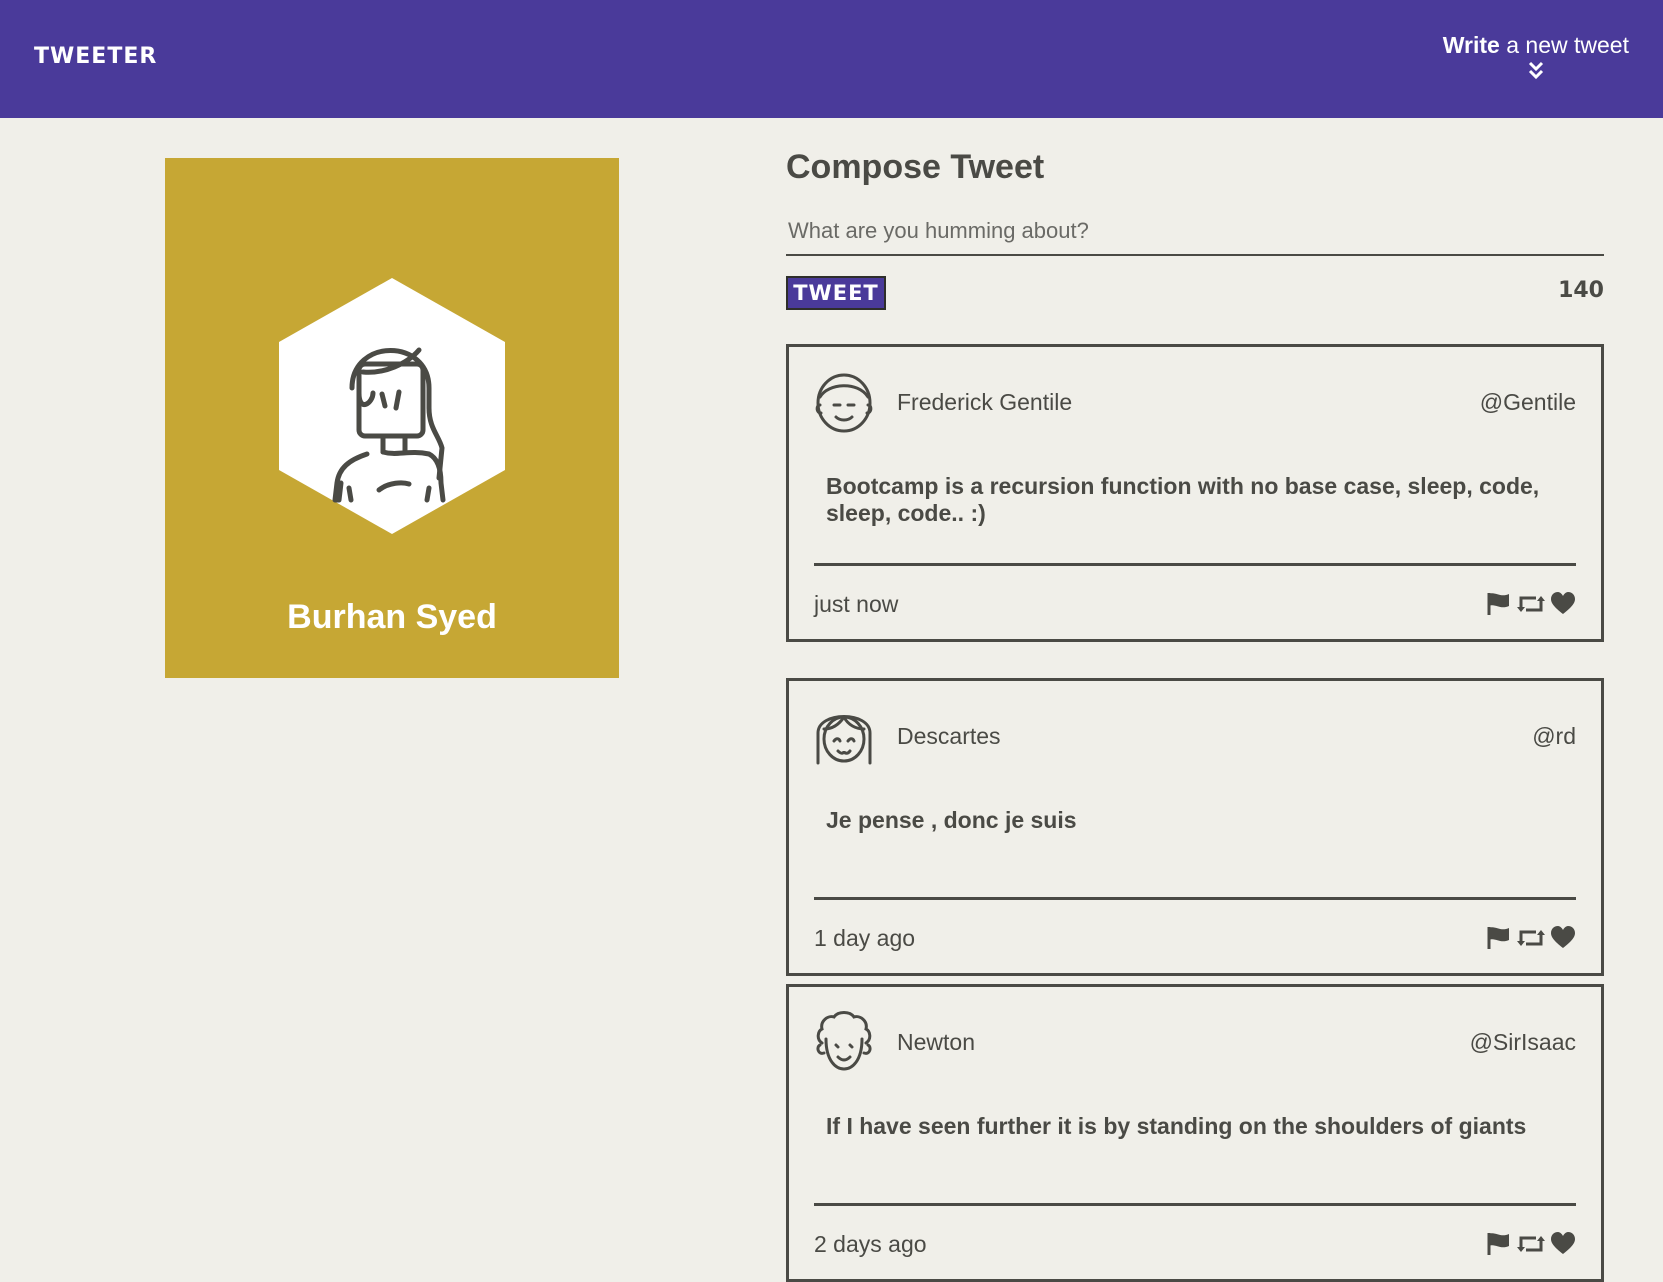  I want to click on tweet-author-handle: @rd, so click(1554, 736).